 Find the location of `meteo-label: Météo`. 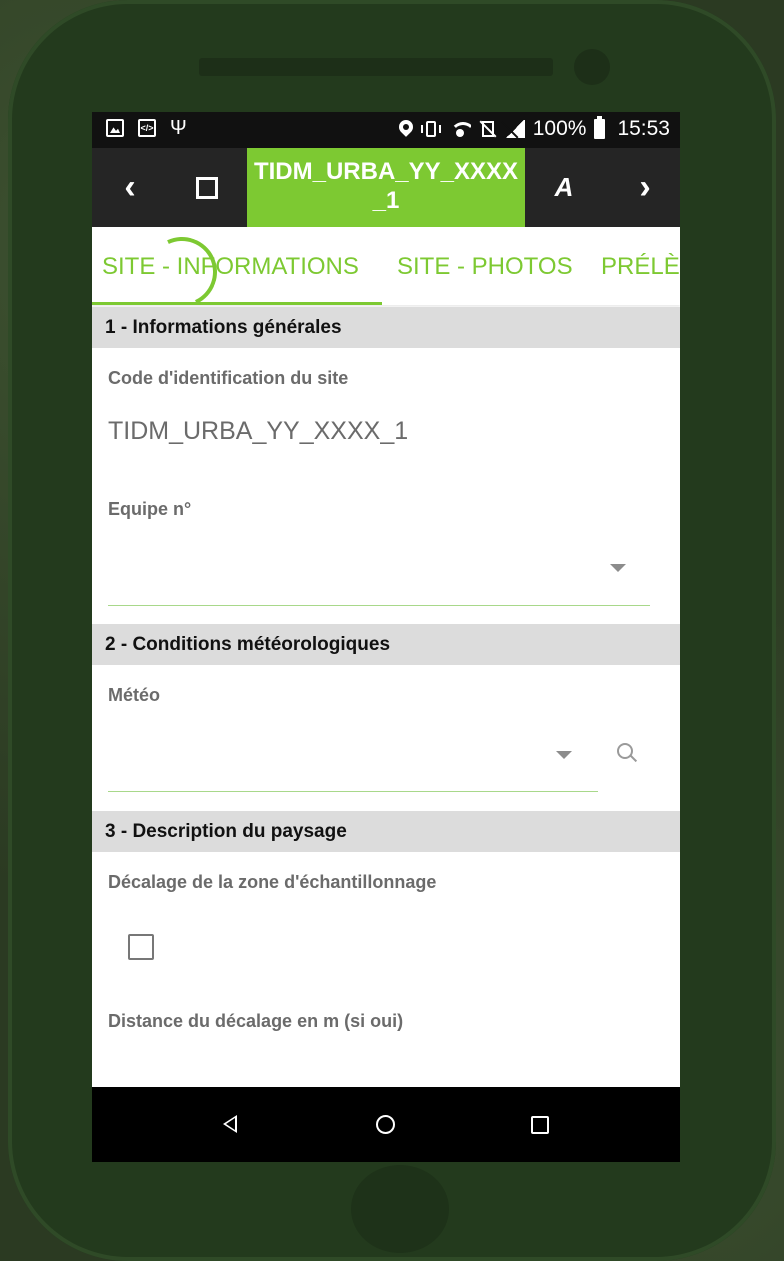

meteo-label: Météo is located at coordinates (134, 695).